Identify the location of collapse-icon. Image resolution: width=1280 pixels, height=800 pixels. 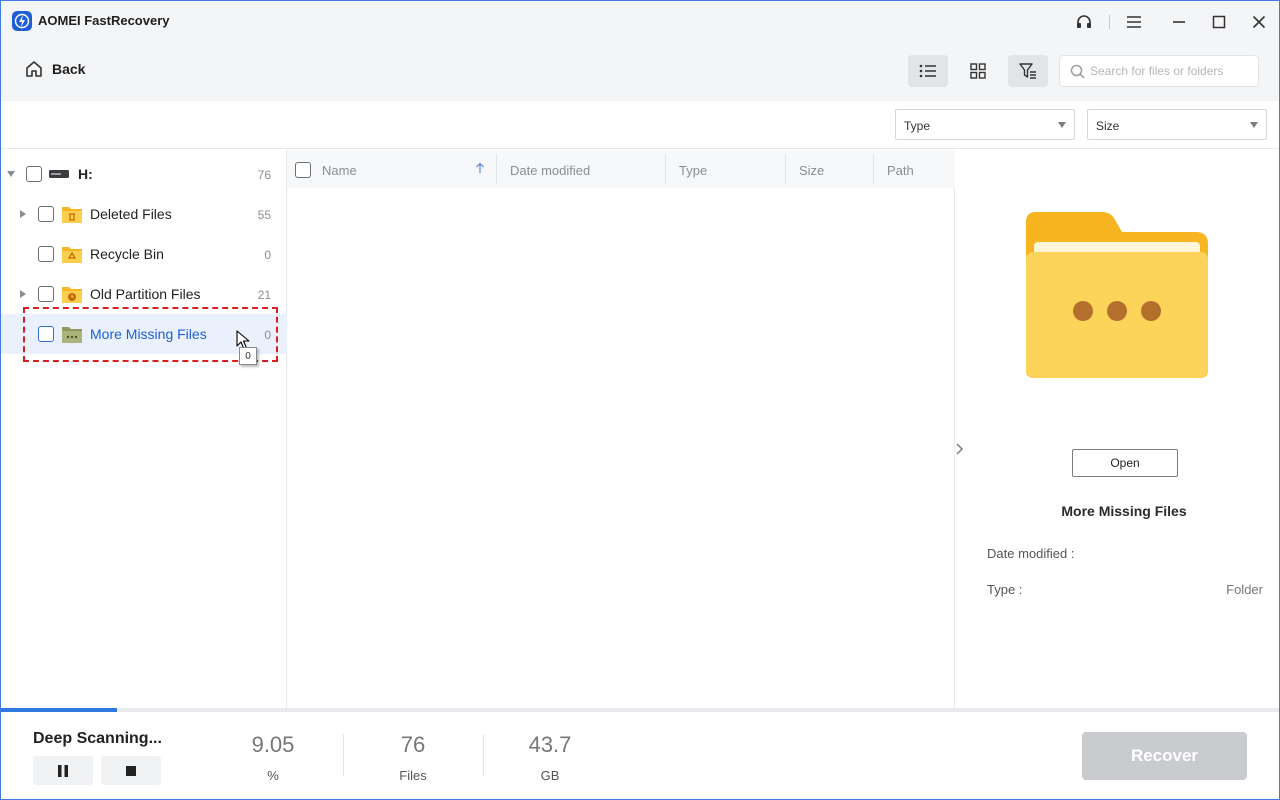
(11, 174).